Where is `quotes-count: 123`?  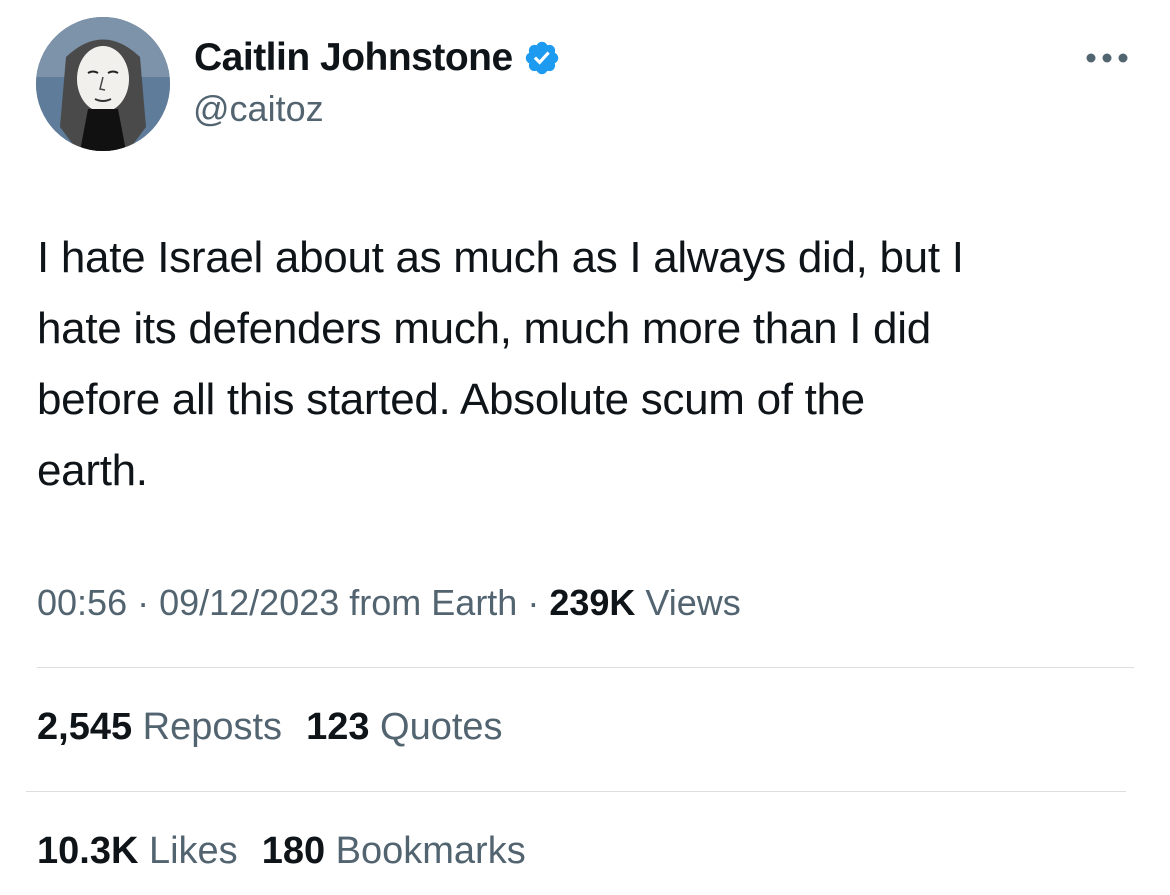 quotes-count: 123 is located at coordinates (338, 727).